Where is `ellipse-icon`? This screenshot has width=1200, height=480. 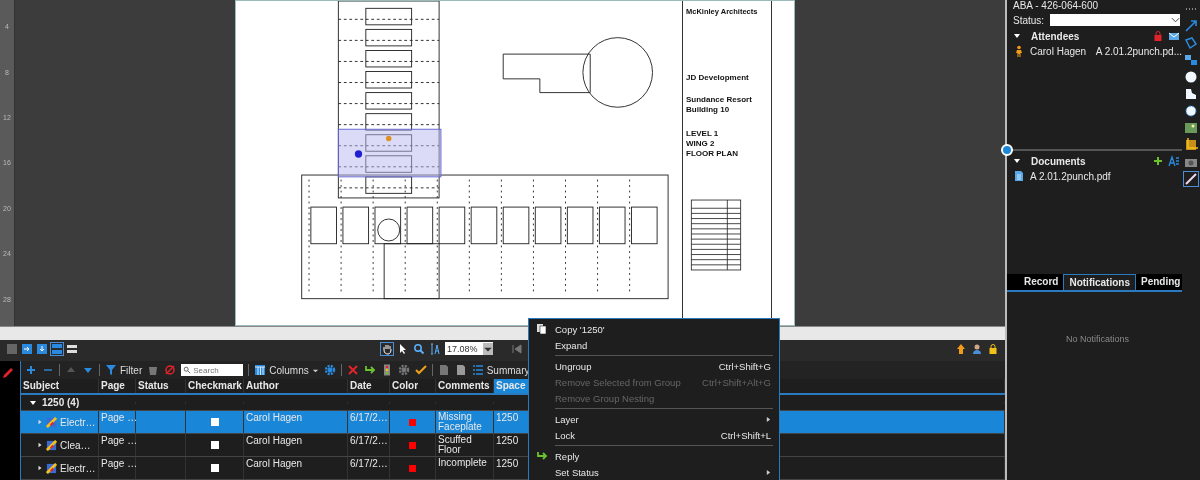 ellipse-icon is located at coordinates (1191, 77).